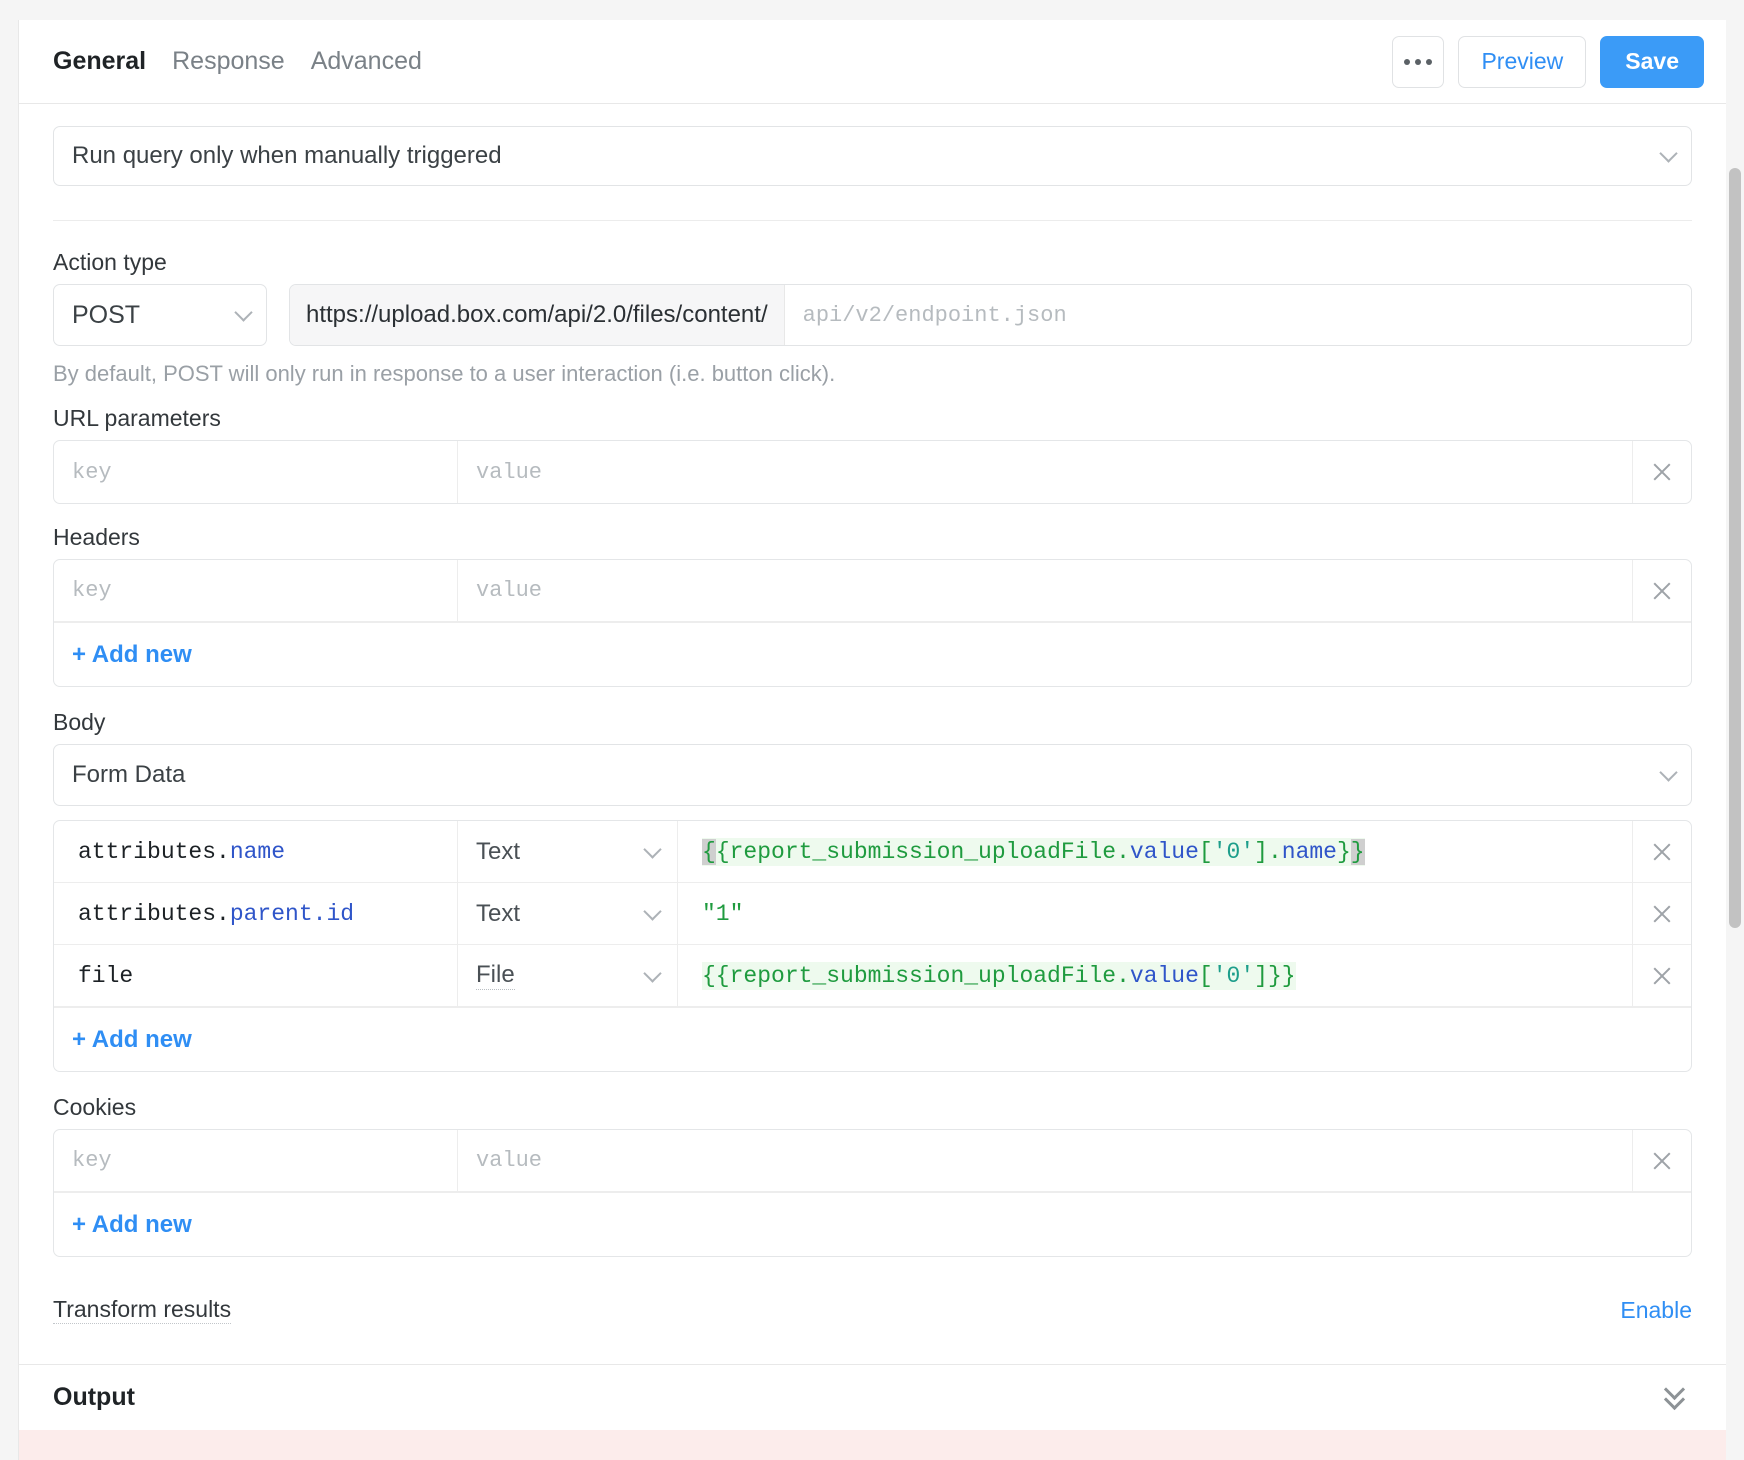 This screenshot has width=1744, height=1460. I want to click on form-data-type-value: File, so click(495, 975).